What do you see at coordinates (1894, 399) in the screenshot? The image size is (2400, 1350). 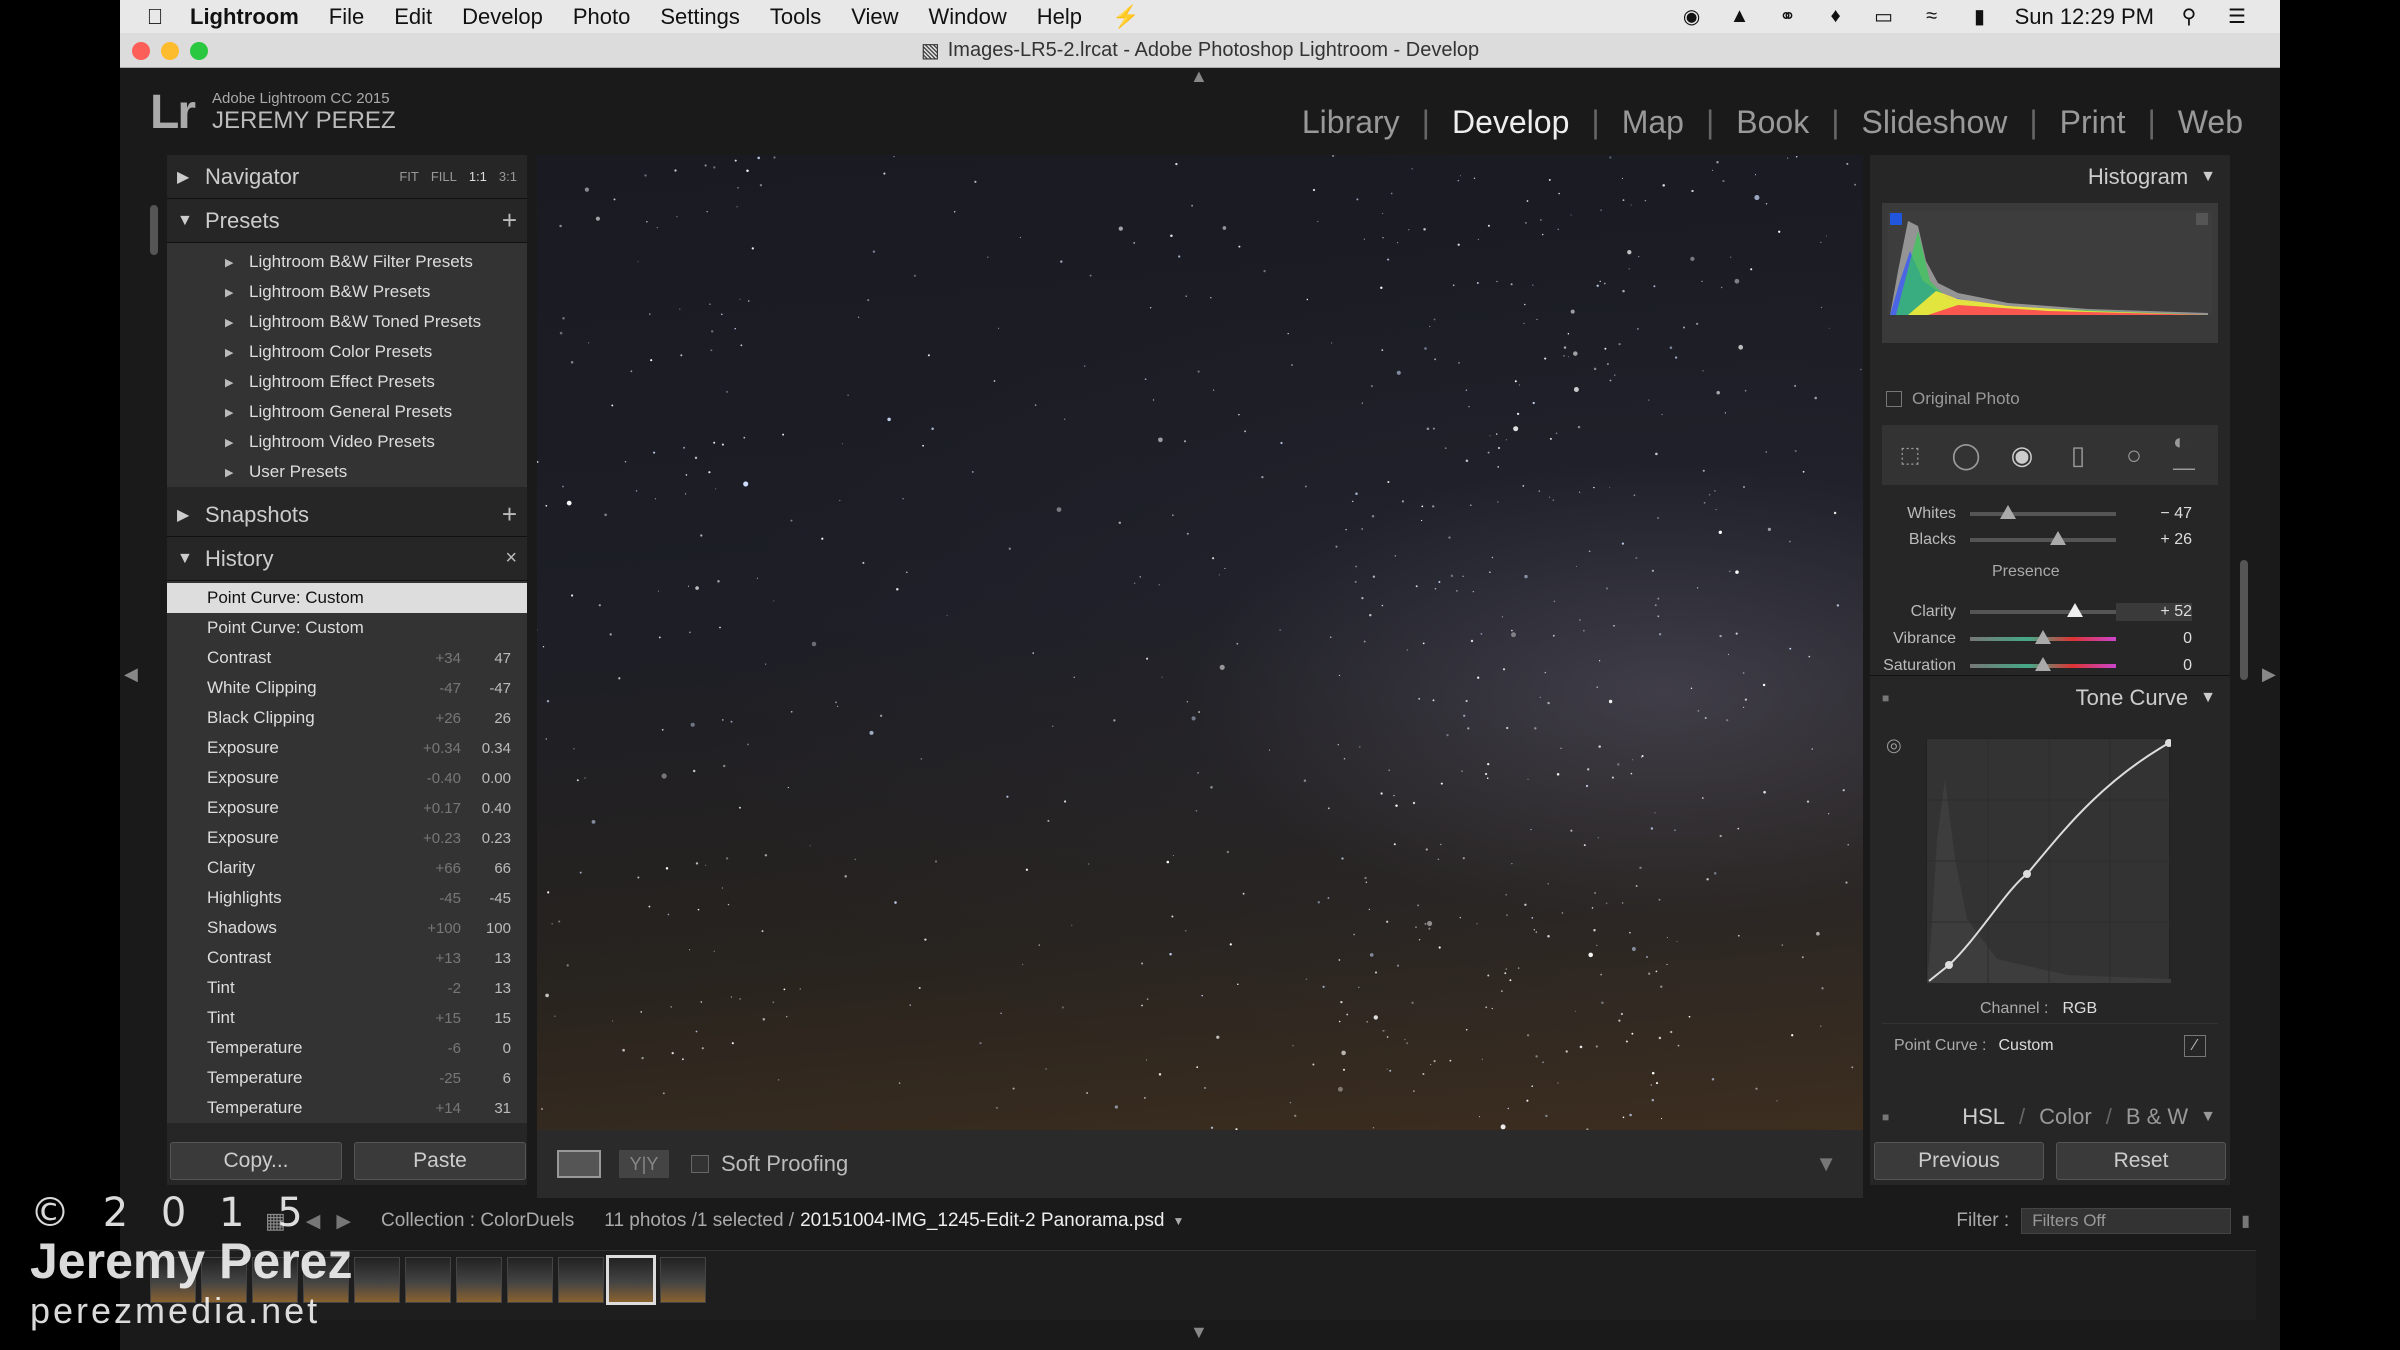 I see `original-photo-checkbox` at bounding box center [1894, 399].